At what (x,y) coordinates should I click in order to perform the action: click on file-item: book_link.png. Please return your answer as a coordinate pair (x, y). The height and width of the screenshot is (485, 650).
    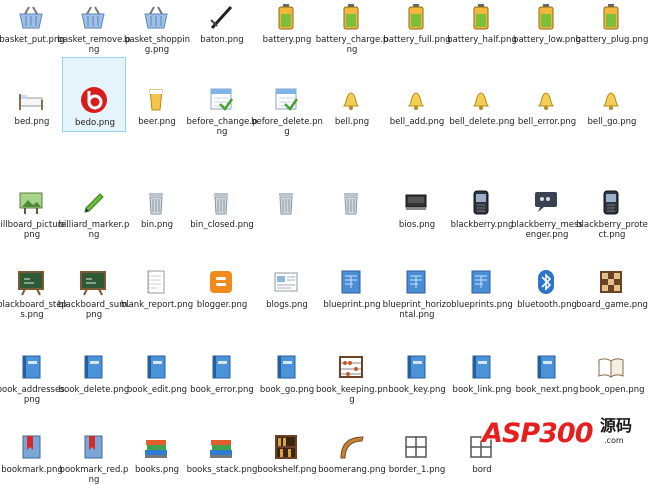
    Looking at the image, I should click on (482, 365).